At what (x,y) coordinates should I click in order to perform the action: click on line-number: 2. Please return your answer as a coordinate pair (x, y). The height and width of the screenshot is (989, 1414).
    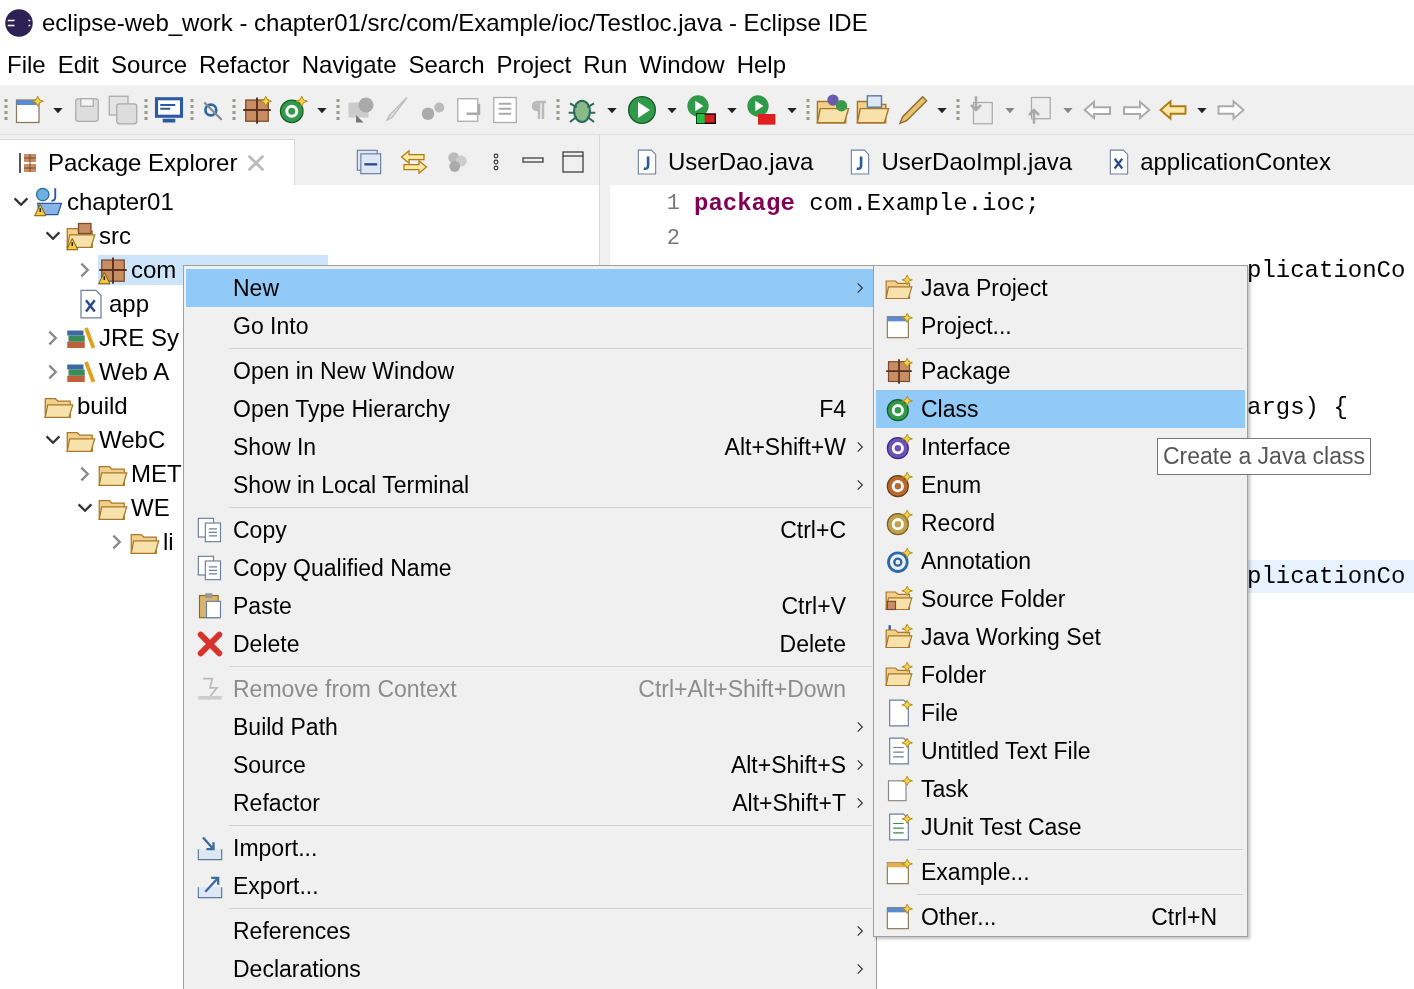
    Looking at the image, I should click on (672, 239).